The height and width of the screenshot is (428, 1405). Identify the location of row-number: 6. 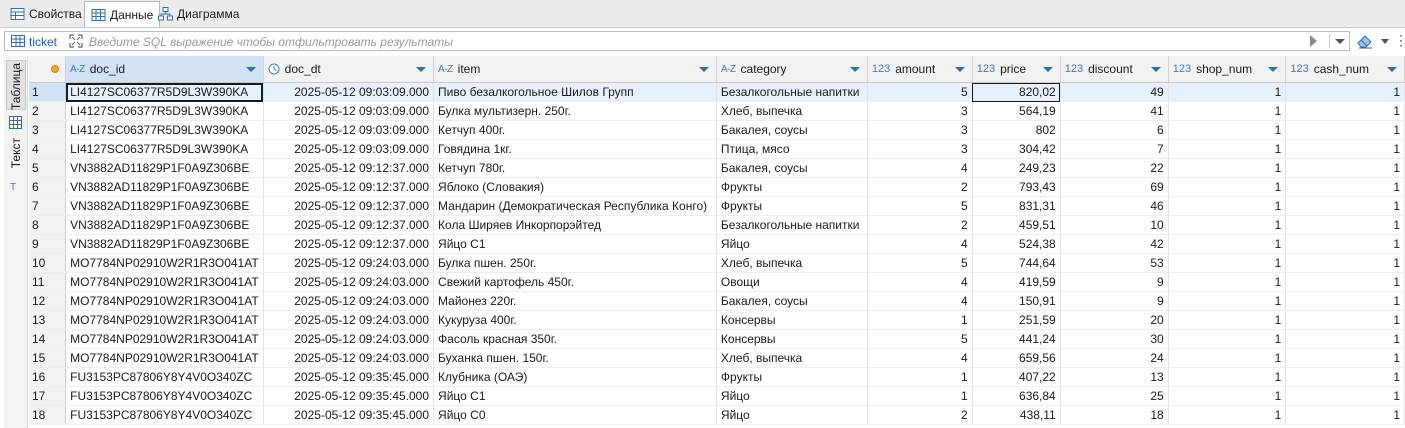
(48, 187).